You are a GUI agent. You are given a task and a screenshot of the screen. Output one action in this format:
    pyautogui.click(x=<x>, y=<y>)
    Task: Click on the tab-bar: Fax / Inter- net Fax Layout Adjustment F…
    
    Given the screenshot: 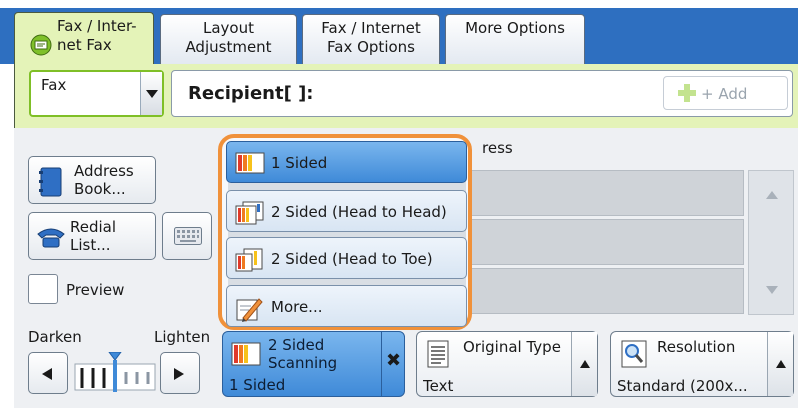 What is the action you would take?
    pyautogui.click(x=399, y=37)
    